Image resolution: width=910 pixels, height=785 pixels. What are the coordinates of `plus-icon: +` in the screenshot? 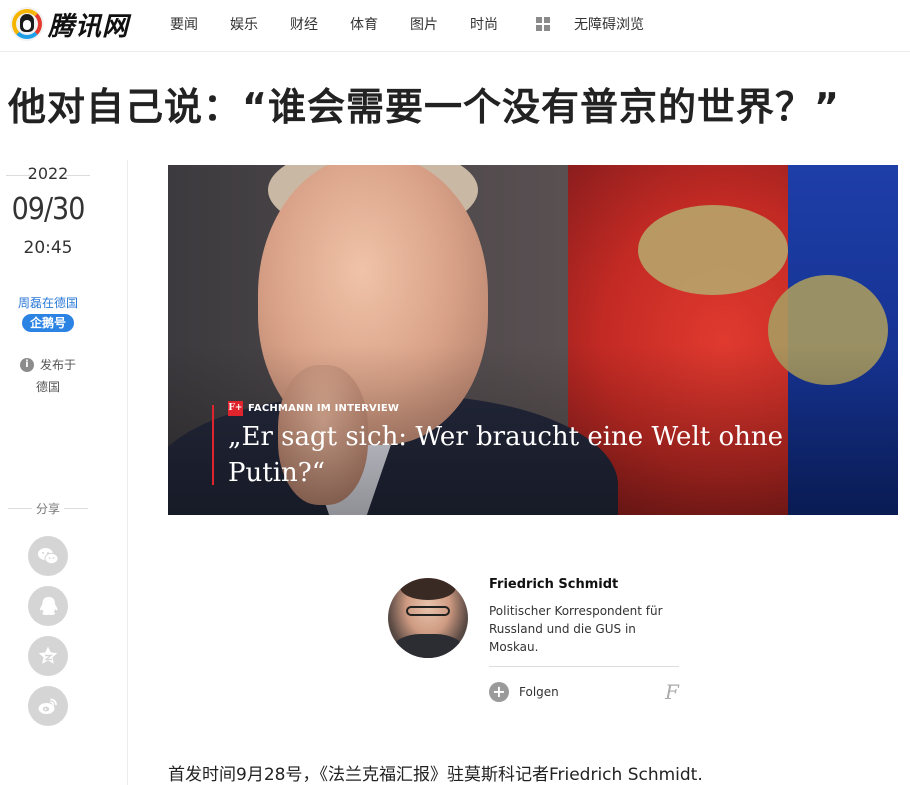 It's located at (499, 692).